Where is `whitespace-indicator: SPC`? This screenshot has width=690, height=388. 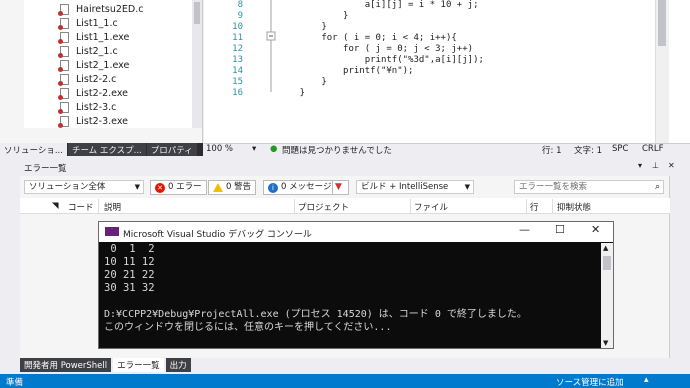 whitespace-indicator: SPC is located at coordinates (620, 149).